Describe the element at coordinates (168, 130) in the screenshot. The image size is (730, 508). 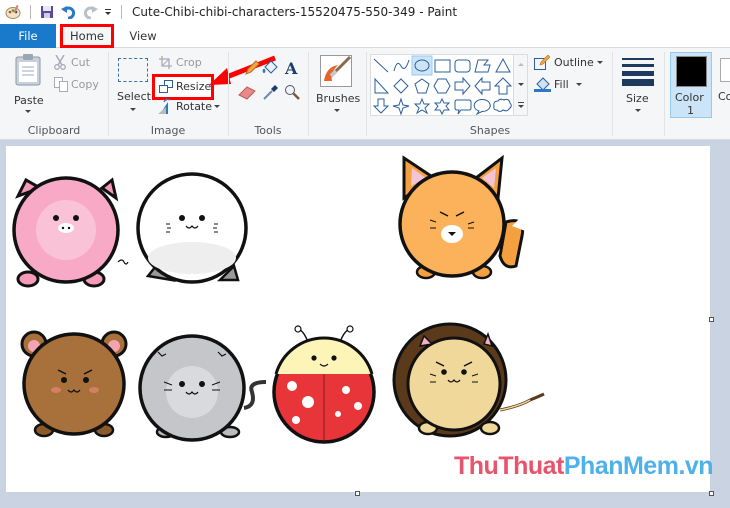
I see `image-group-label: Image` at that location.